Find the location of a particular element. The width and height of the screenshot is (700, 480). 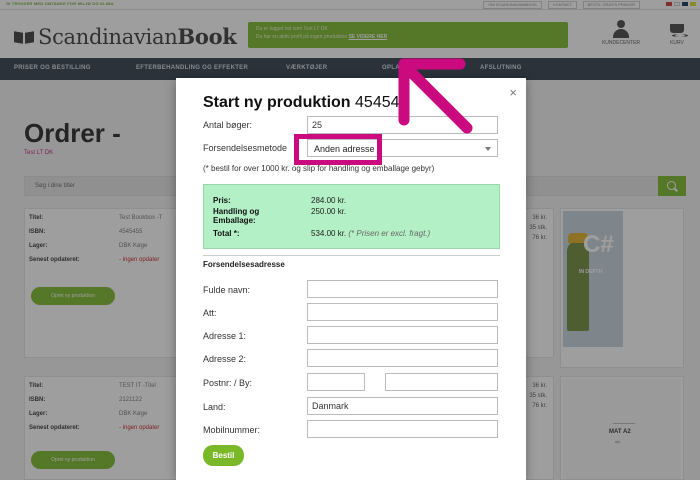

handling-label: Handling og is located at coordinates (236, 211).